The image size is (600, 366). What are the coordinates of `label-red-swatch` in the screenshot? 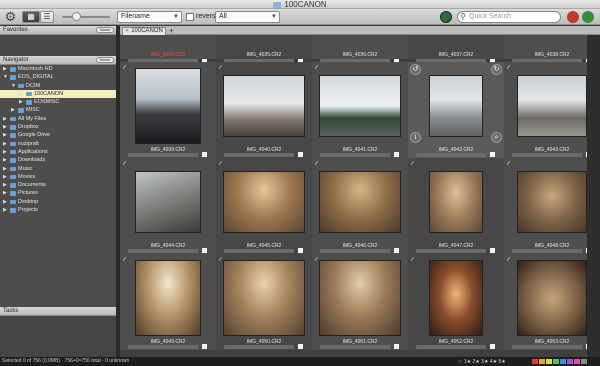 It's located at (535, 361).